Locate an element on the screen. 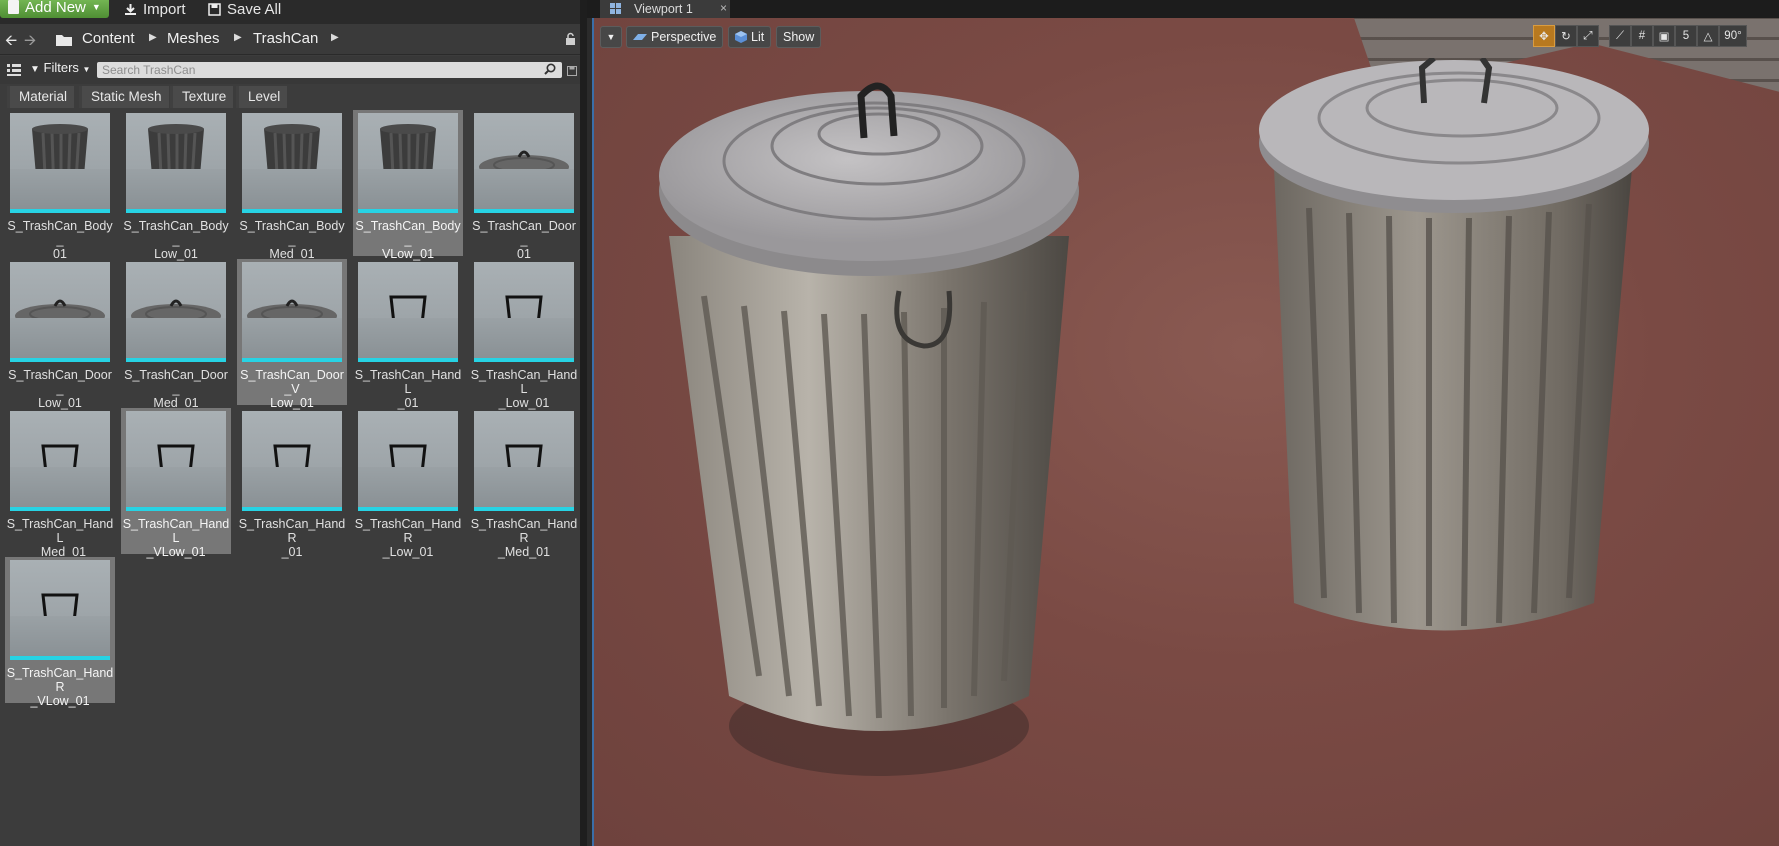  filter-tag-texture: Texture is located at coordinates (202, 97).